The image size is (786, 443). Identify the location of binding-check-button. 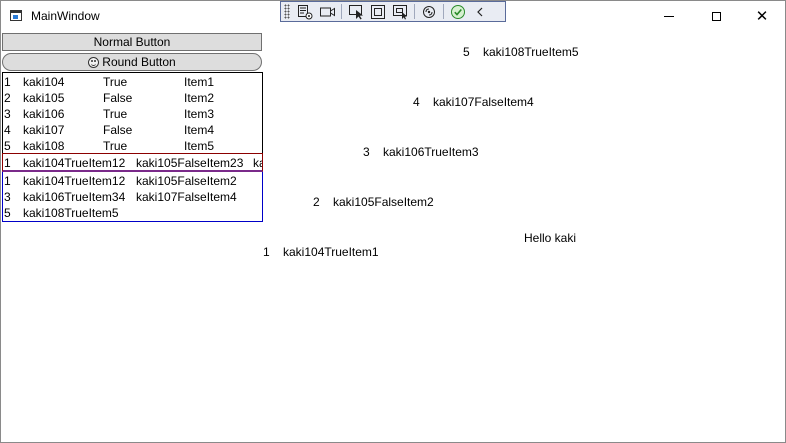
(458, 11).